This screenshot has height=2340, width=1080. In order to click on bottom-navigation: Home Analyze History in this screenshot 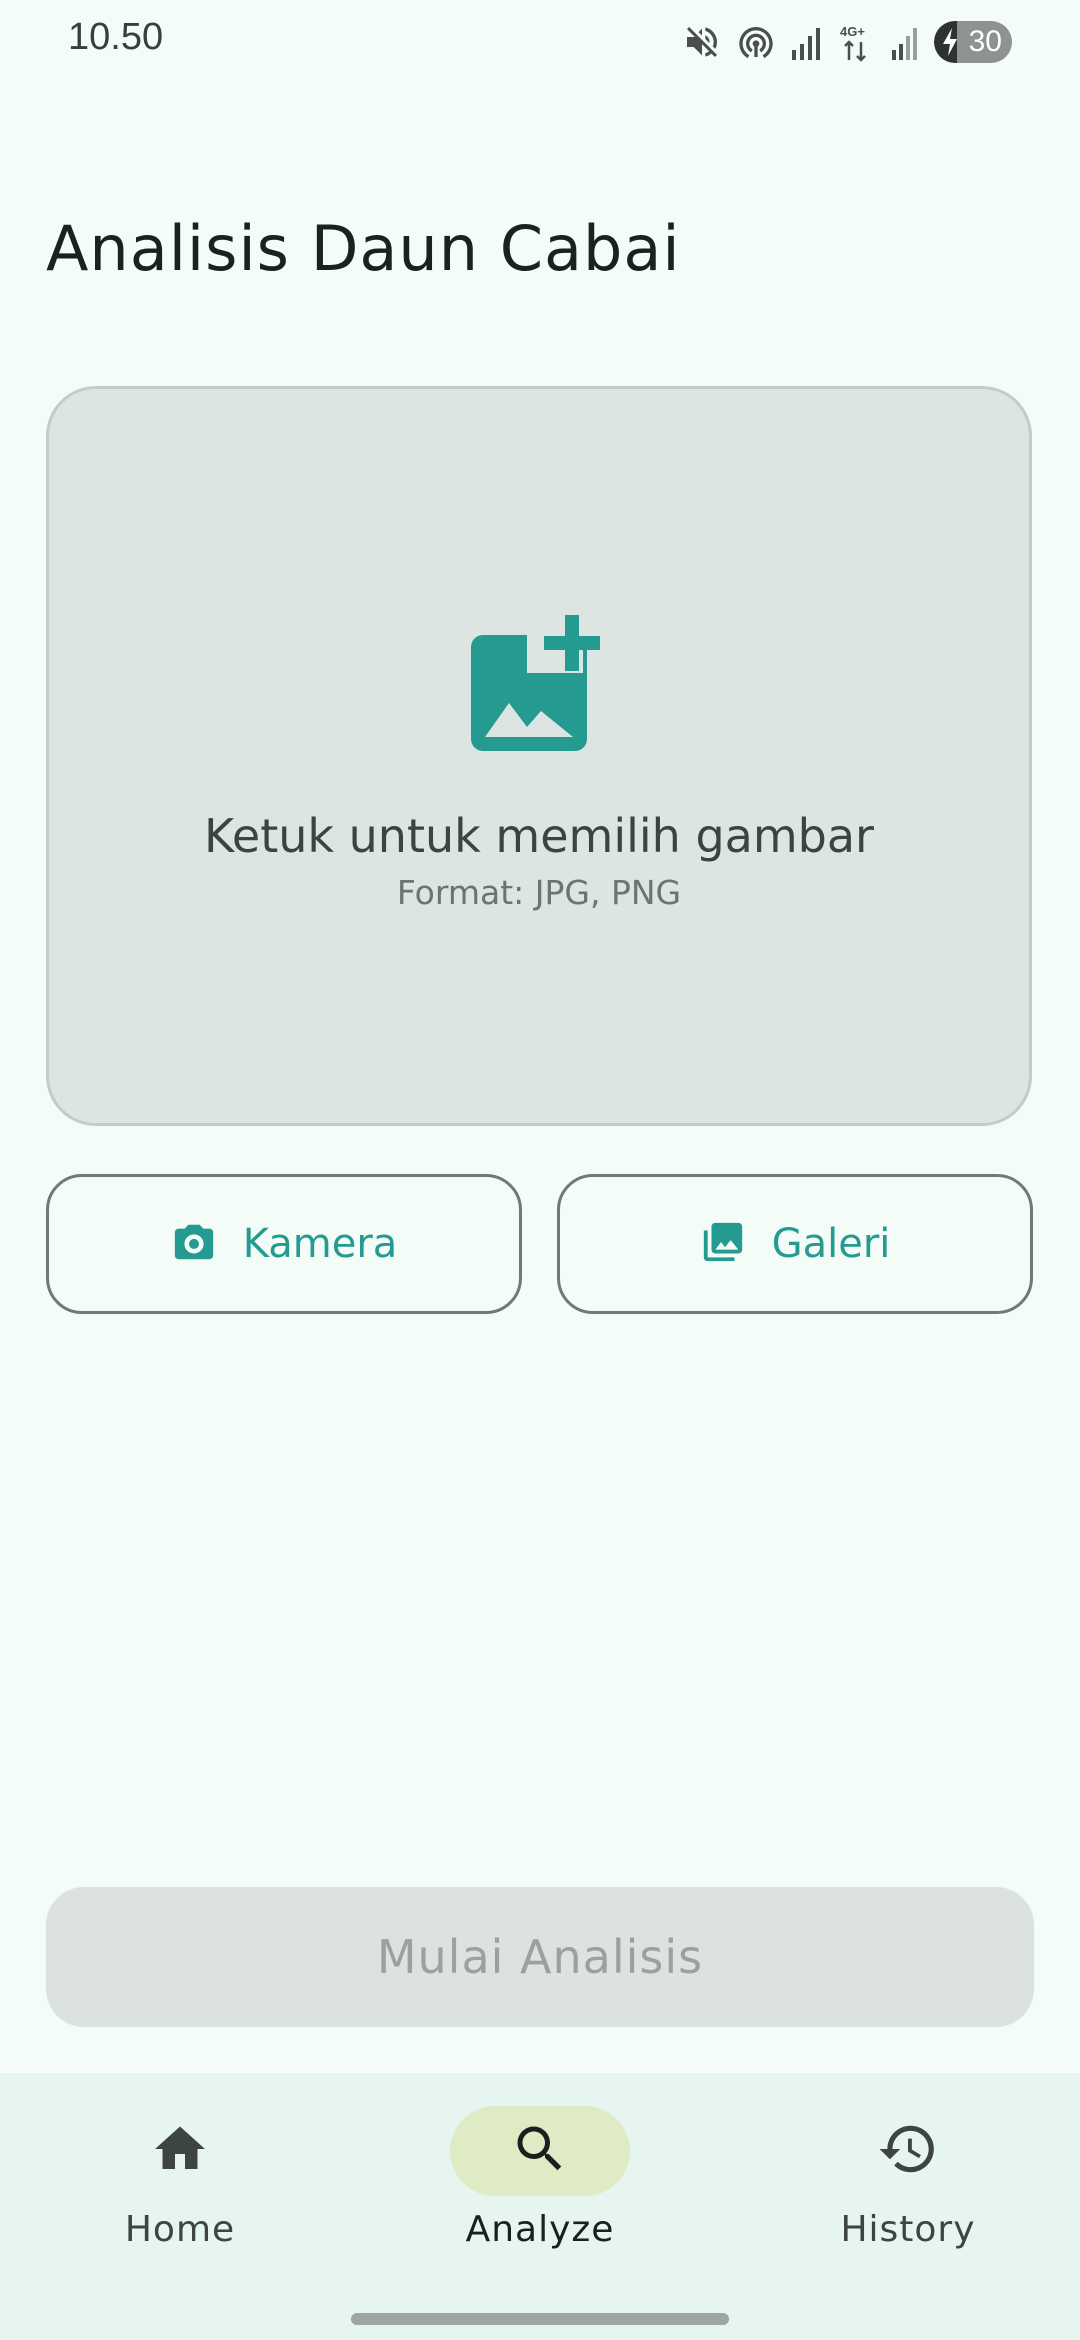, I will do `click(540, 2206)`.